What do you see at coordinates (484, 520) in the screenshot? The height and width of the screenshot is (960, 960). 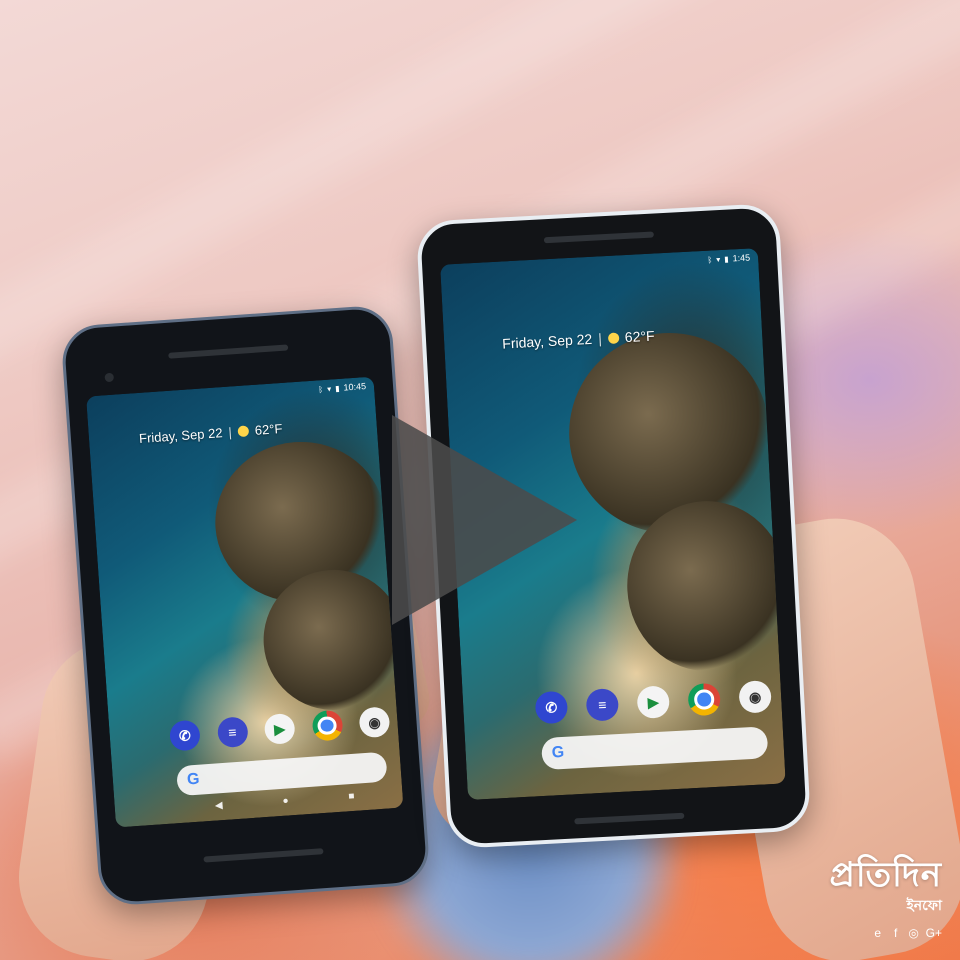 I see `play-icon` at bounding box center [484, 520].